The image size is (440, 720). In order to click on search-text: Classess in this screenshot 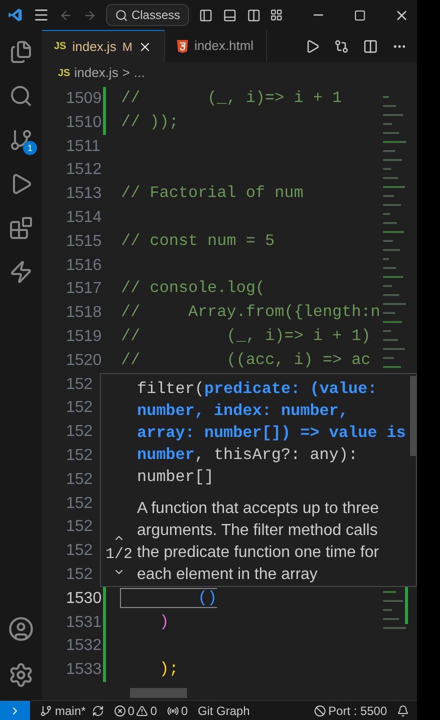, I will do `click(155, 15)`.